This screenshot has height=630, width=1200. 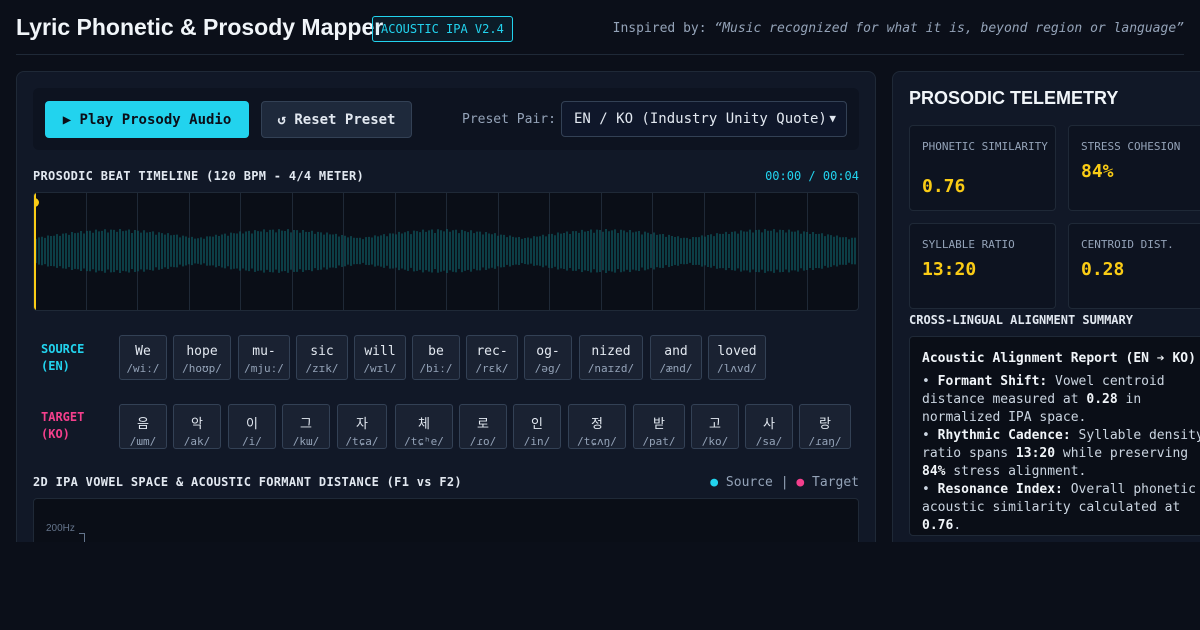 I want to click on token-ipa: /kɯ/, so click(x=306, y=441).